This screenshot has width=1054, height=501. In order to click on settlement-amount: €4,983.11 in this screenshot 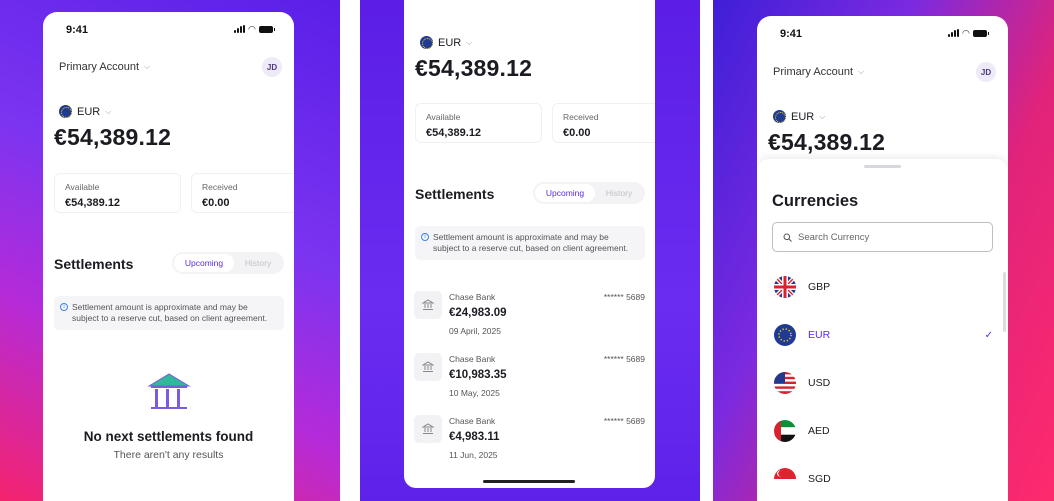, I will do `click(474, 437)`.